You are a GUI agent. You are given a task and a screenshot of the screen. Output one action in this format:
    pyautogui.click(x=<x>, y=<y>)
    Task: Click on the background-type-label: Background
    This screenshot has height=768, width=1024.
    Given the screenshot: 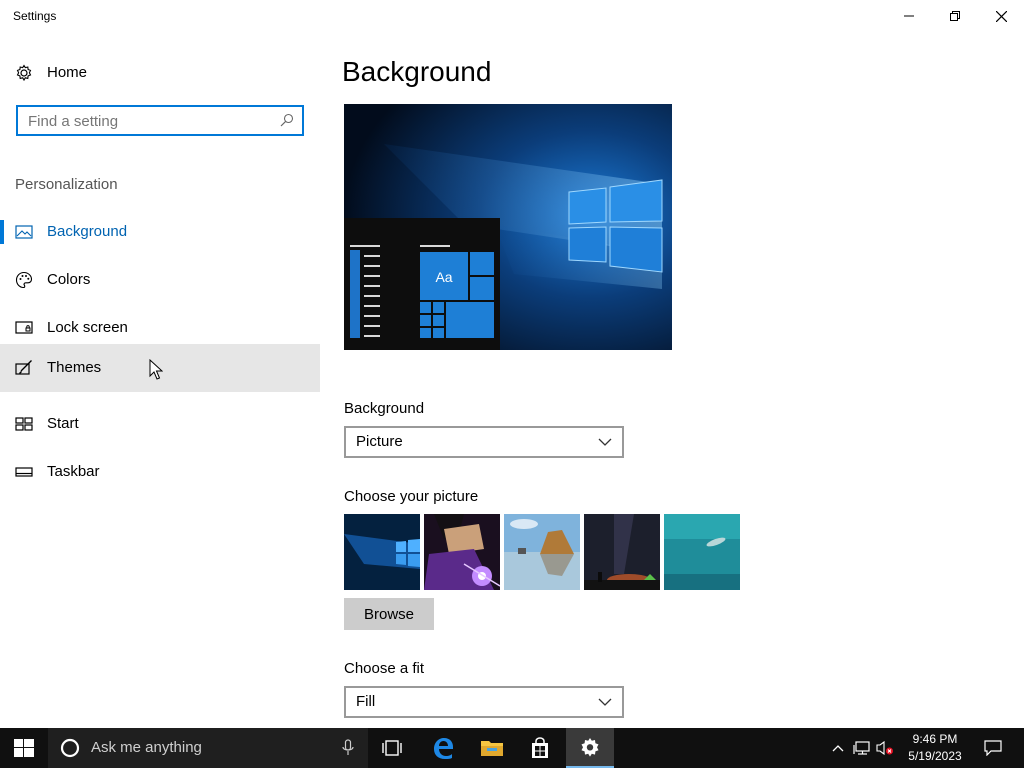 What is the action you would take?
    pyautogui.click(x=384, y=408)
    